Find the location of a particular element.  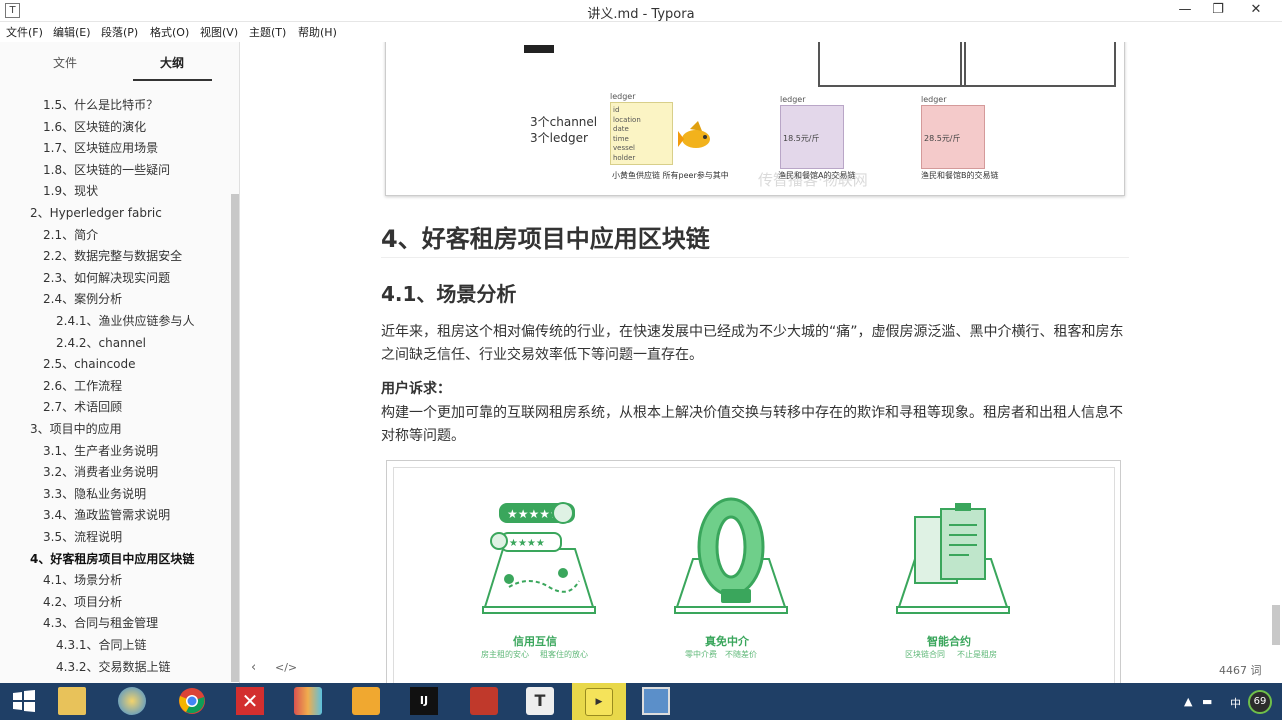

outline-item: 2、Hyperledger fabric is located at coordinates (96, 212).